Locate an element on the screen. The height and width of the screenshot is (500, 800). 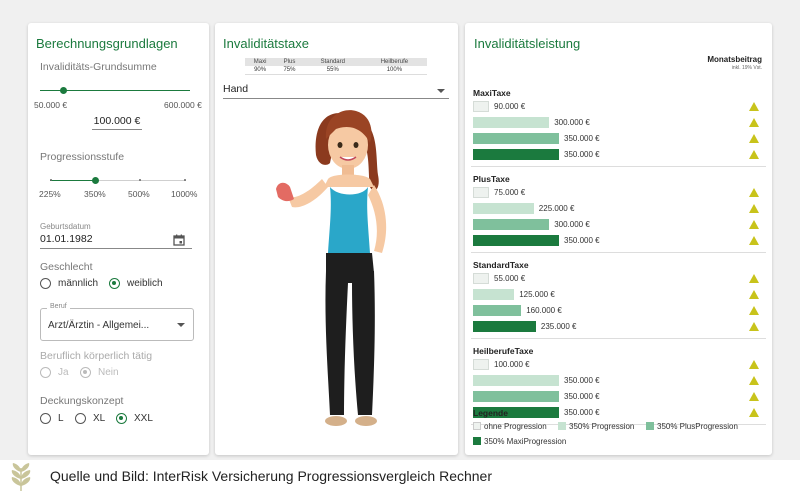
leistung-value: 225.000 € is located at coordinates (556, 208).